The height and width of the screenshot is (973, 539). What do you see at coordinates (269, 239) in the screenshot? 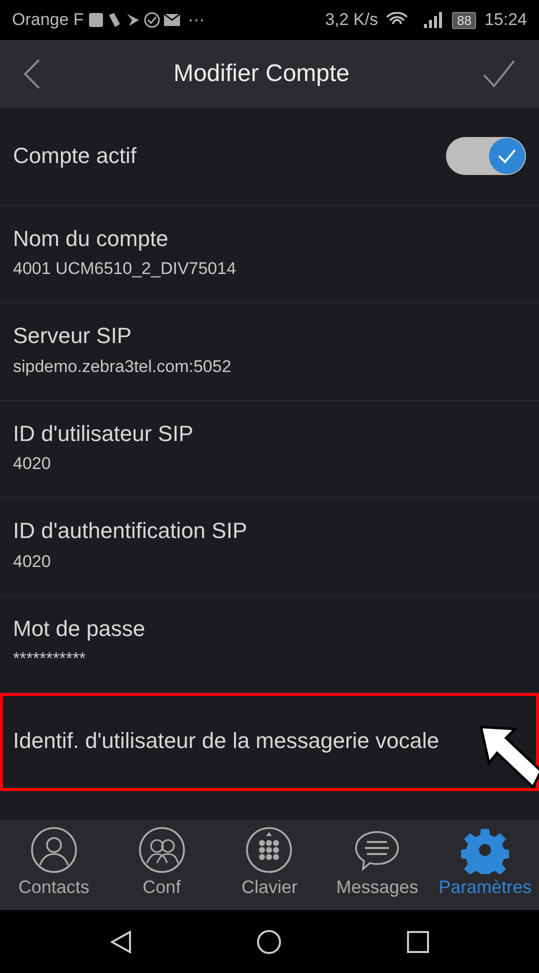
I see `setting-label: Nom du compte` at bounding box center [269, 239].